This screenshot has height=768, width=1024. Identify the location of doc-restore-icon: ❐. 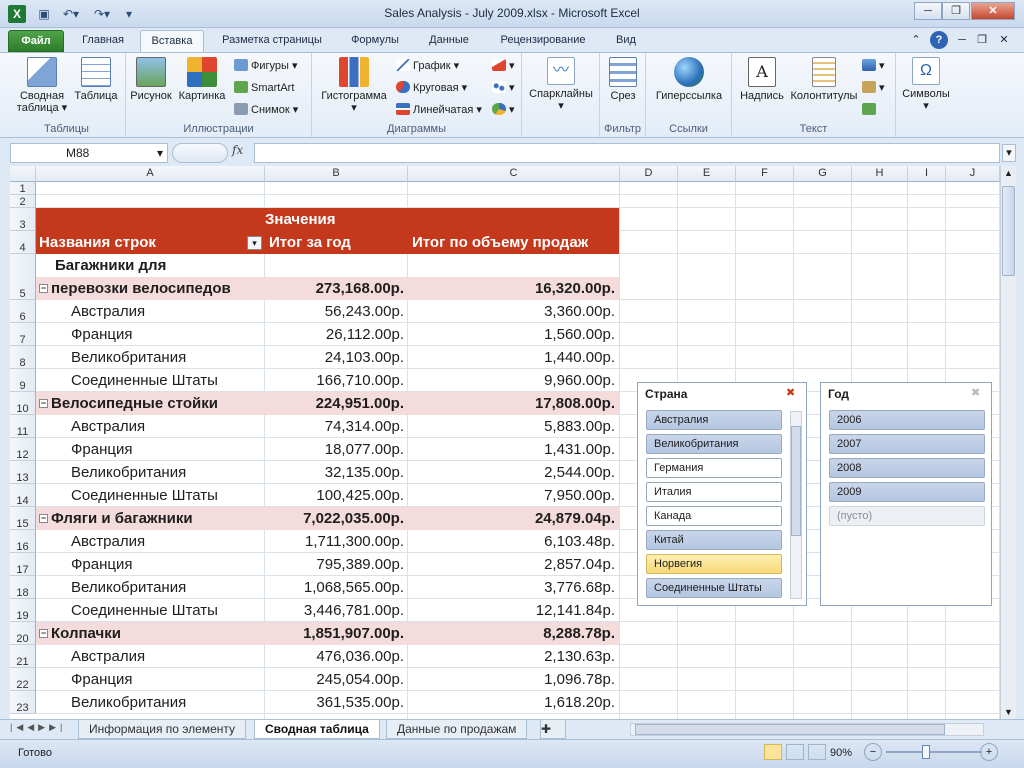
(982, 41).